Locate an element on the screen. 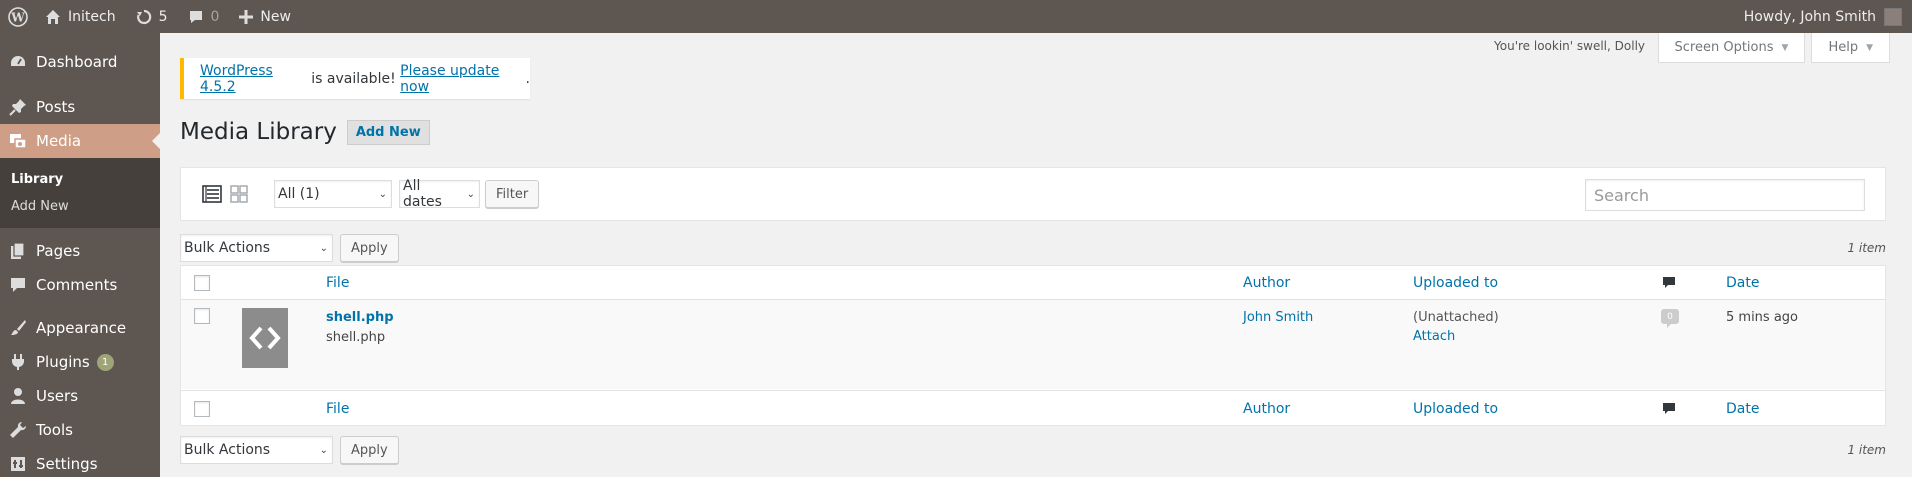 The image size is (1912, 477). menu-label-users: Users is located at coordinates (57, 396).